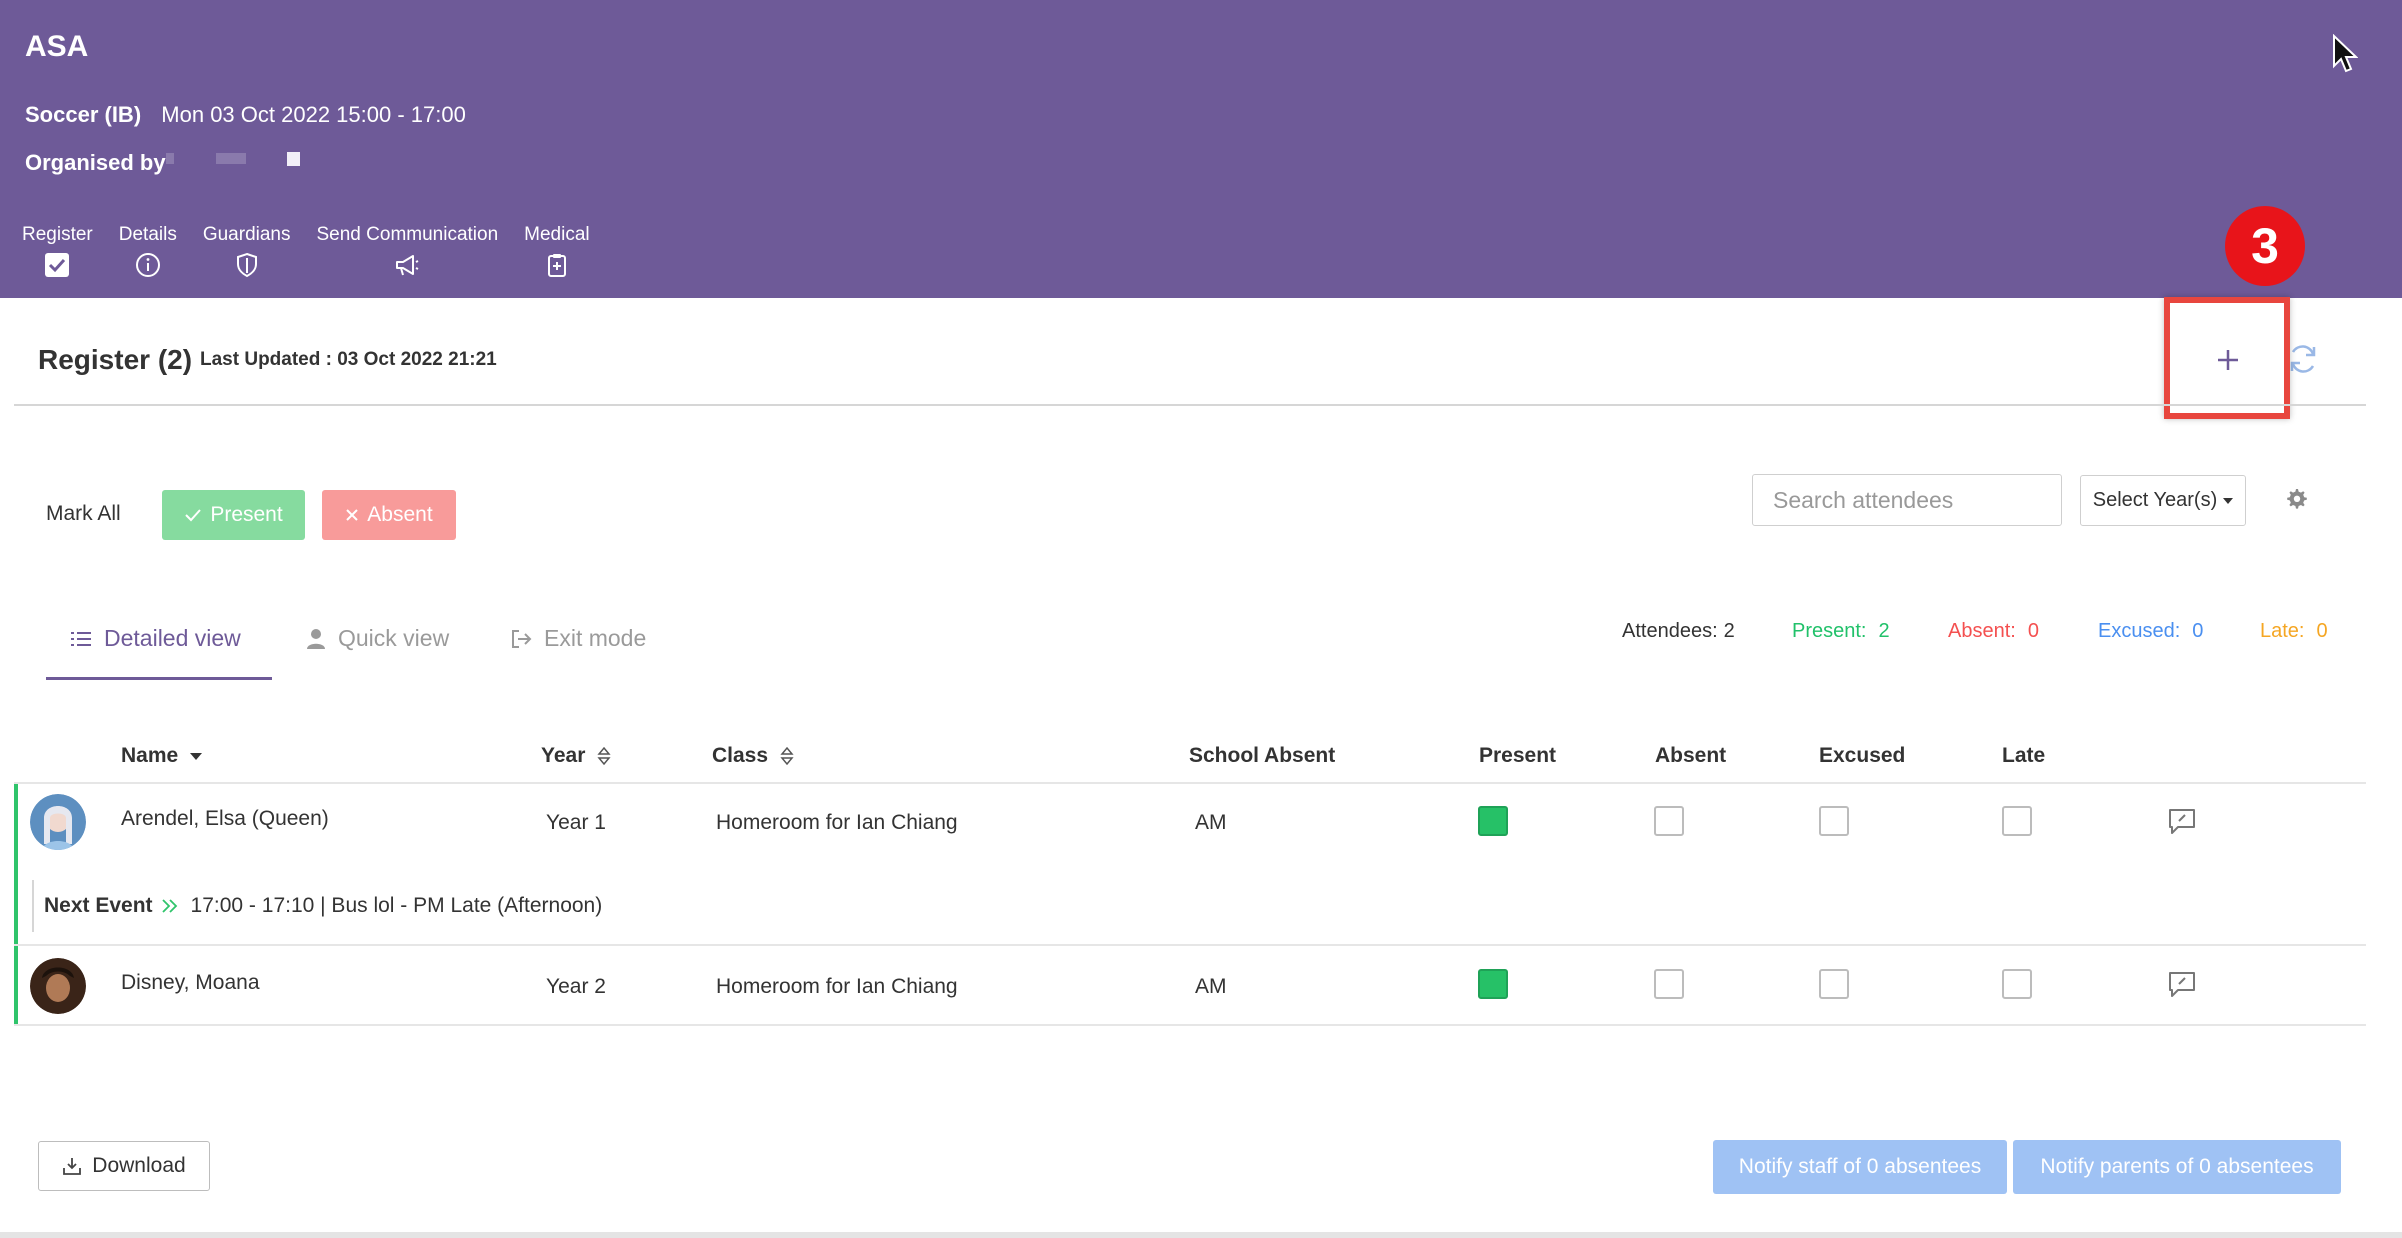 Image resolution: width=2402 pixels, height=1238 pixels. Describe the element at coordinates (407, 265) in the screenshot. I see `megaphone-icon` at that location.